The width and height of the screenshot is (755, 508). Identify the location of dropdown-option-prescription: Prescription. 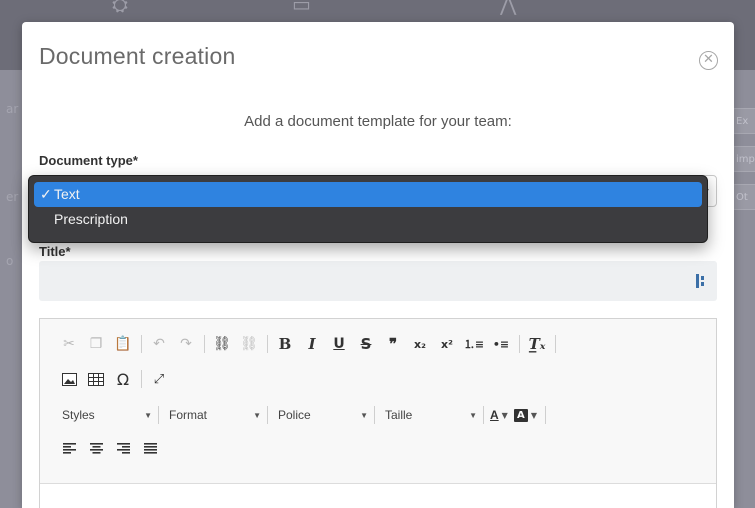
(368, 219).